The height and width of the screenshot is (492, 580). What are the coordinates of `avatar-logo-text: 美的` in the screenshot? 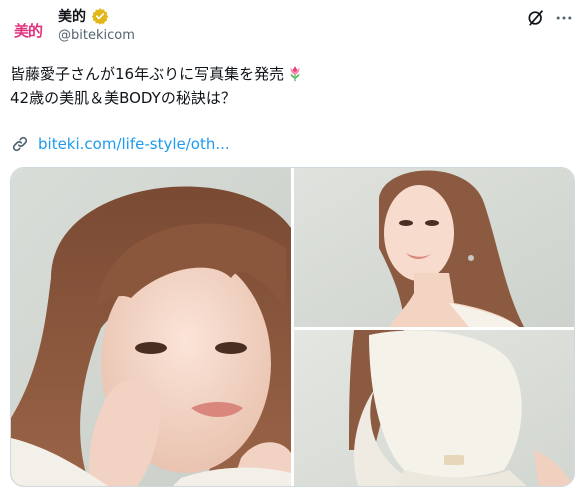 It's located at (28, 30).